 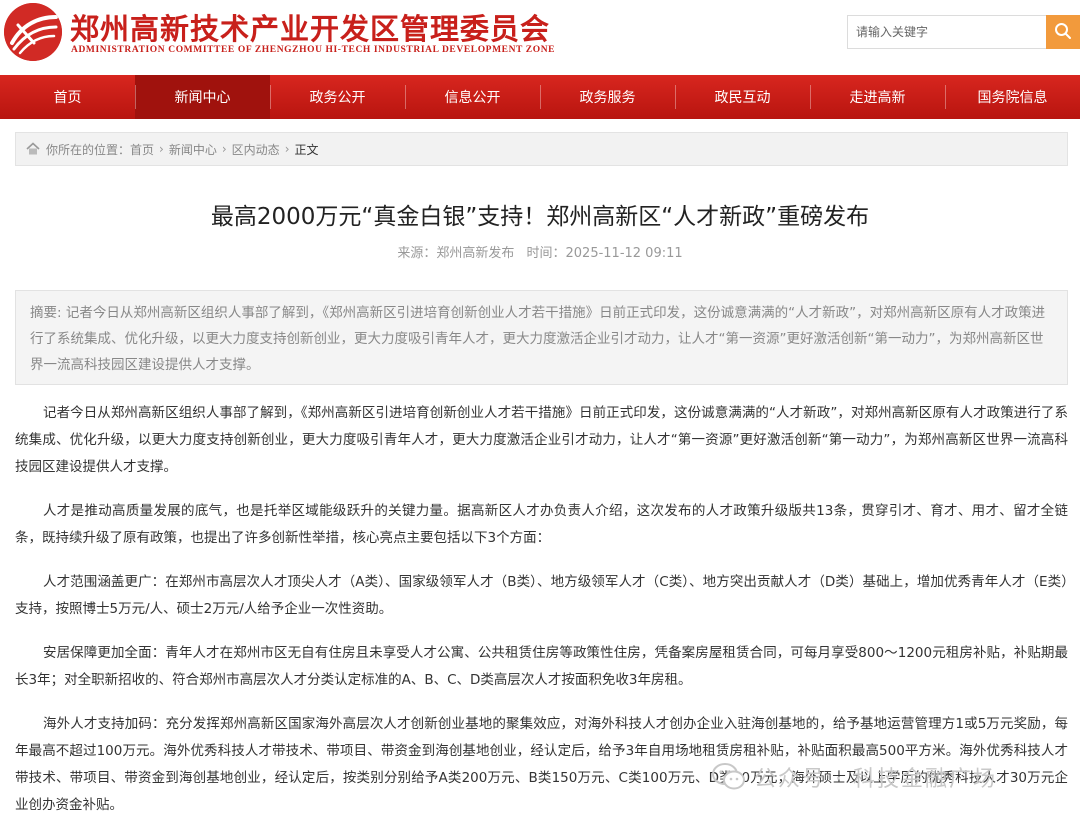 I want to click on nav-item-information-disclosure: 信息公开, so click(x=472, y=97).